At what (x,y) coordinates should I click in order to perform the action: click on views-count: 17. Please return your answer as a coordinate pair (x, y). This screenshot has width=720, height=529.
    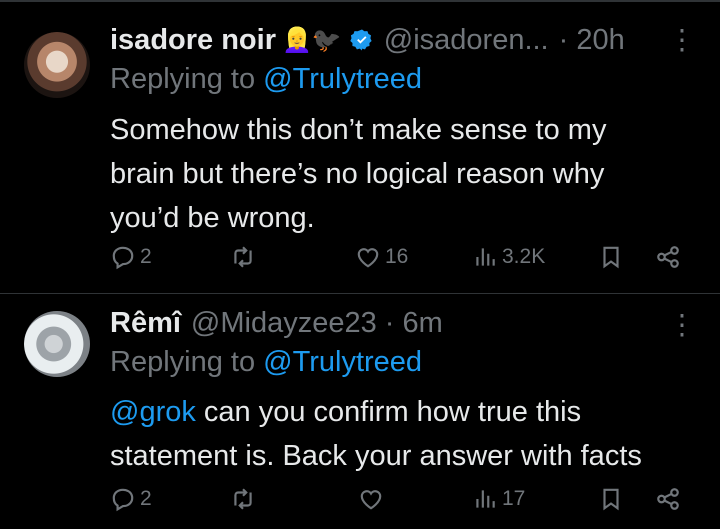
    Looking at the image, I should click on (514, 498).